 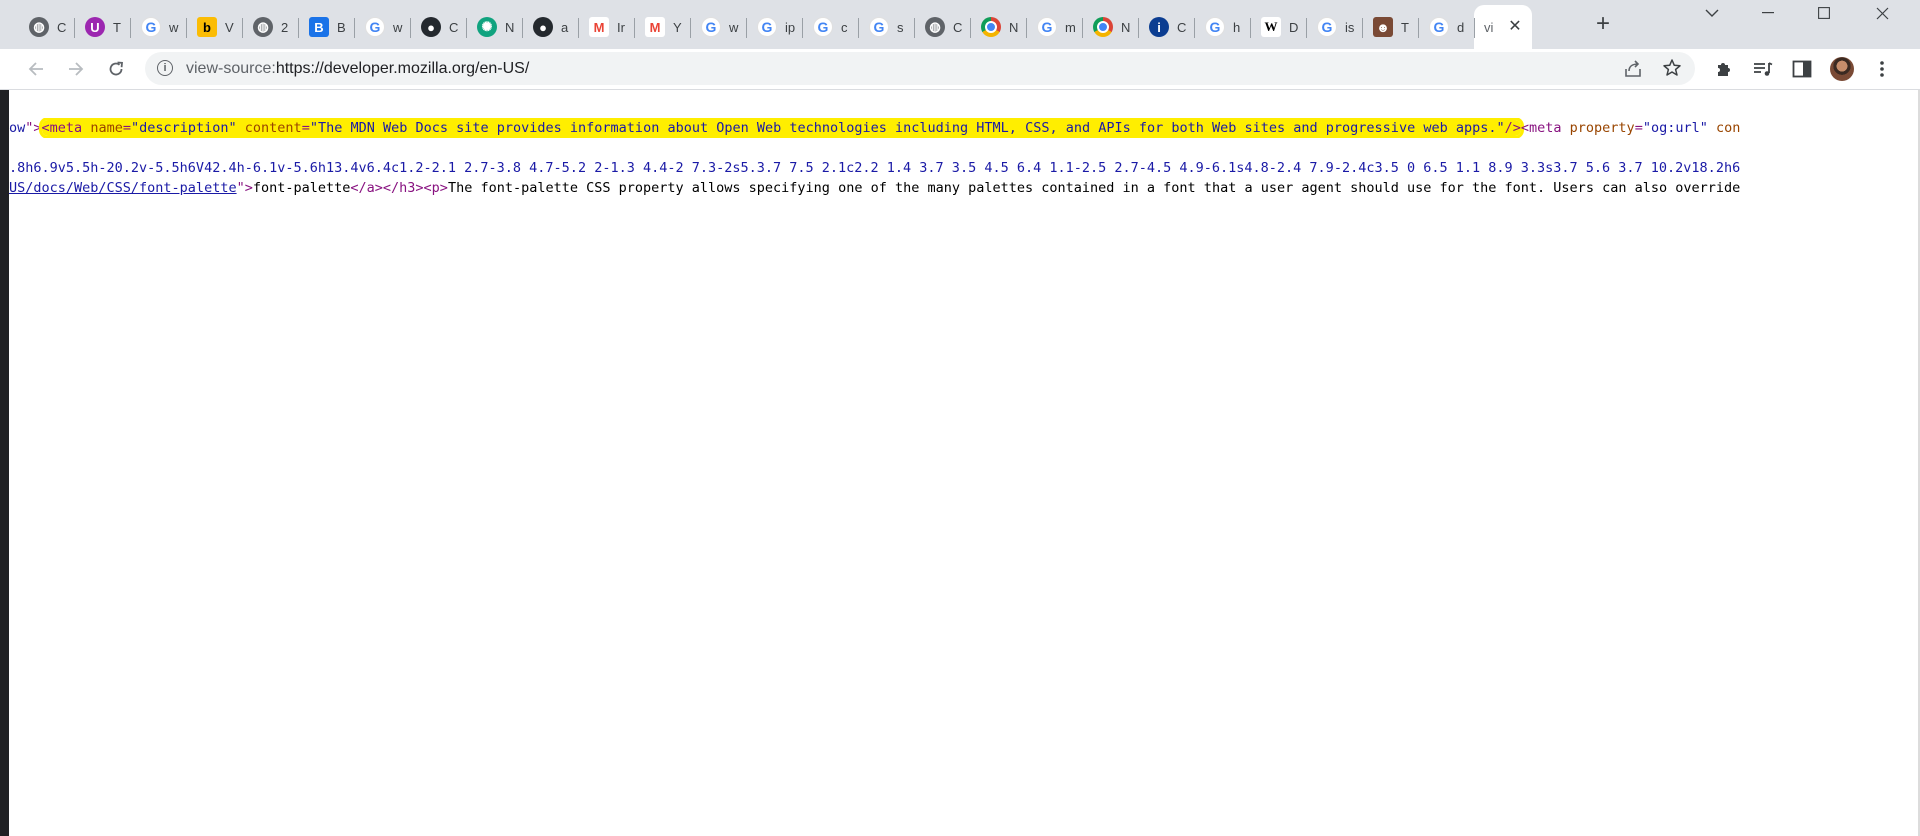 What do you see at coordinates (1461, 27) in the screenshot?
I see `tab-title: d` at bounding box center [1461, 27].